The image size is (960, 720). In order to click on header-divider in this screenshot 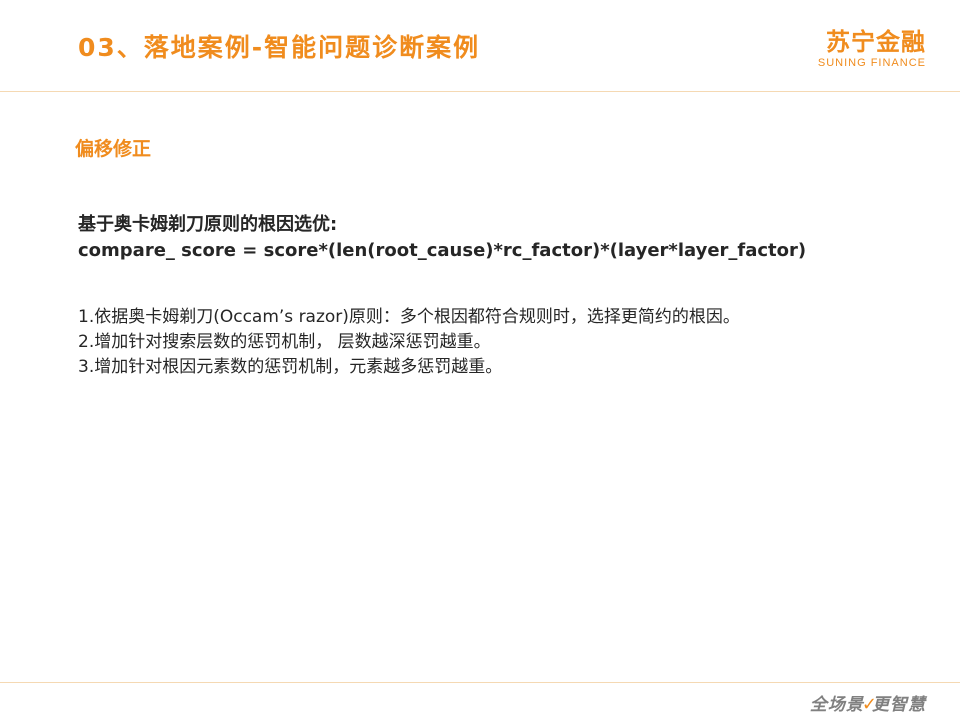, I will do `click(480, 91)`.